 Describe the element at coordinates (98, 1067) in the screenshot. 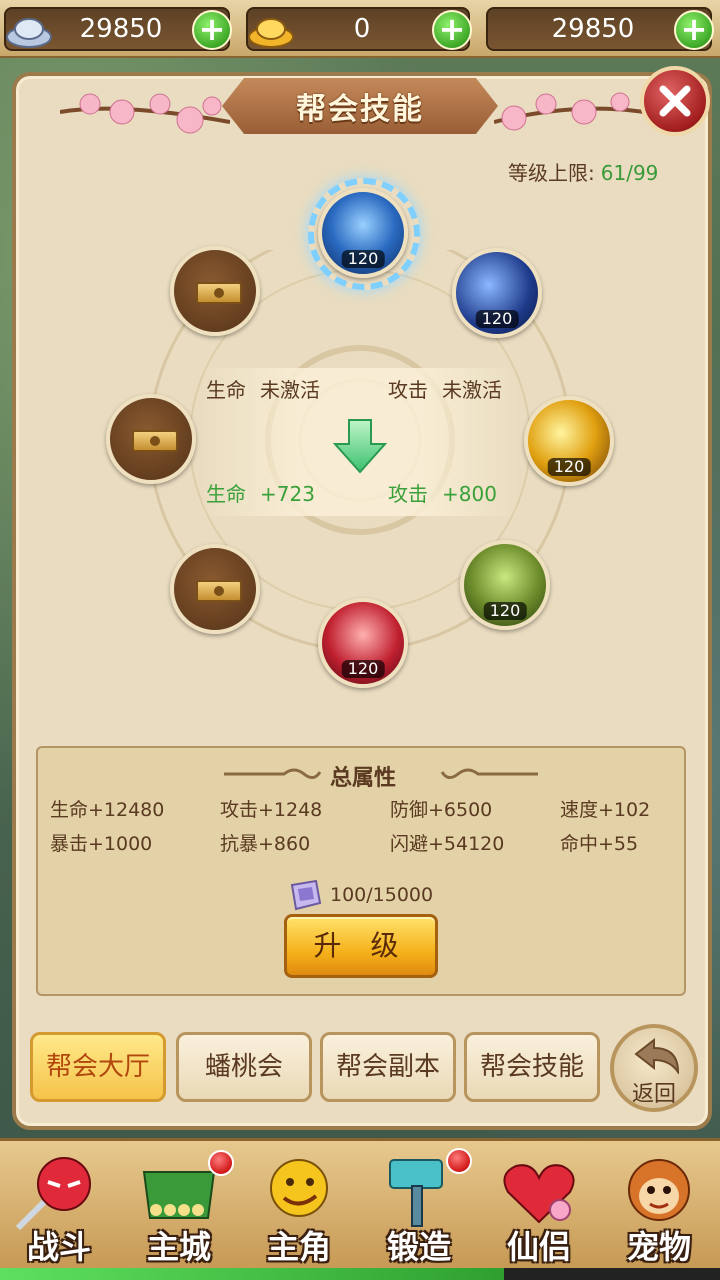

I see `tab-guild-hall: 帮会大厅` at that location.